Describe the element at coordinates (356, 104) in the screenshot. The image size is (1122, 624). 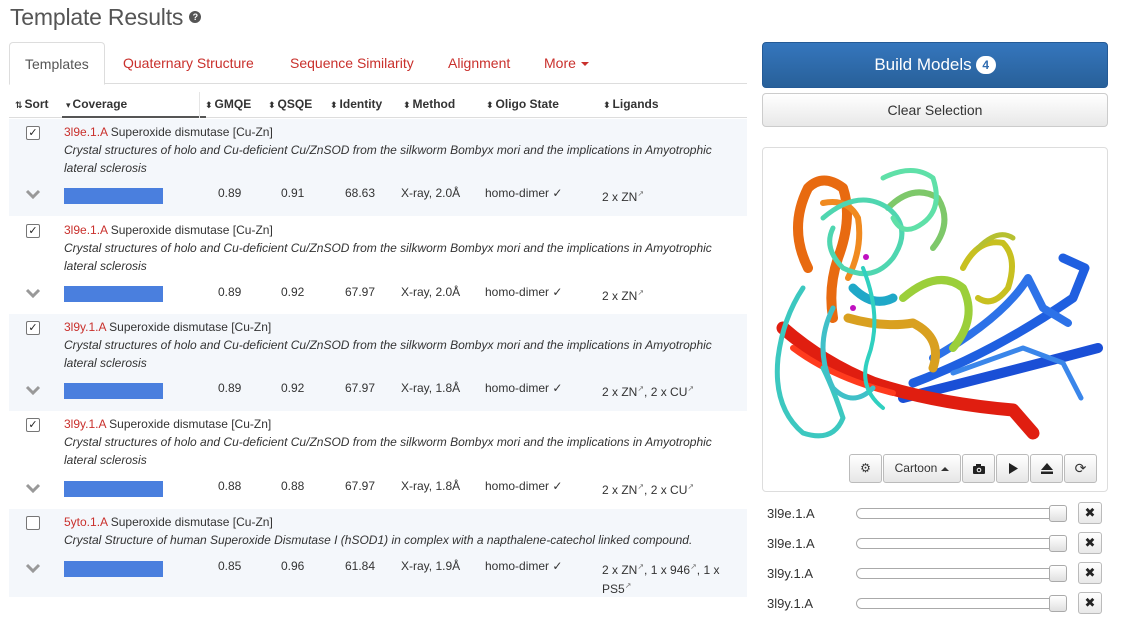
I see `identity-header: ⬍ Identity` at that location.